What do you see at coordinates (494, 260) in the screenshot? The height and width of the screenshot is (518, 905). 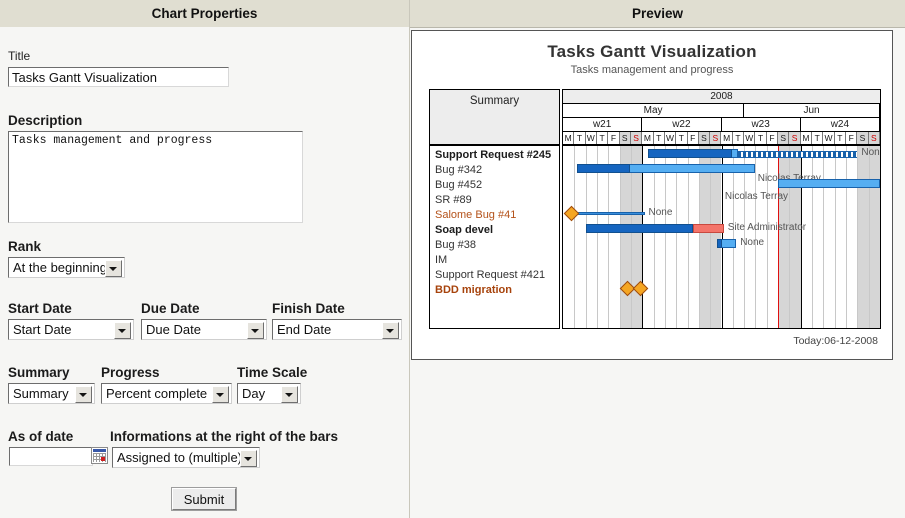 I see `task-row-label: IM` at bounding box center [494, 260].